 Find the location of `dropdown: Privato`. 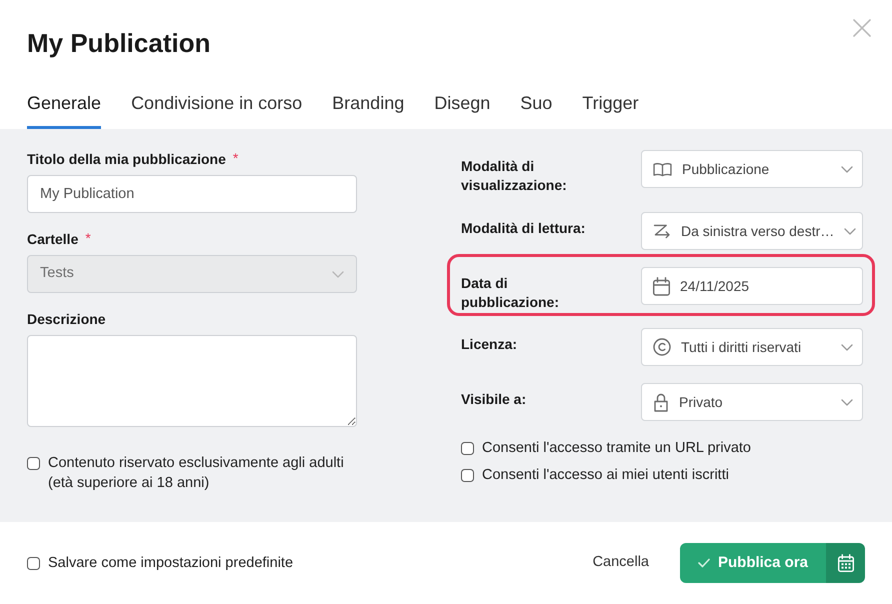

dropdown: Privato is located at coordinates (752, 402).